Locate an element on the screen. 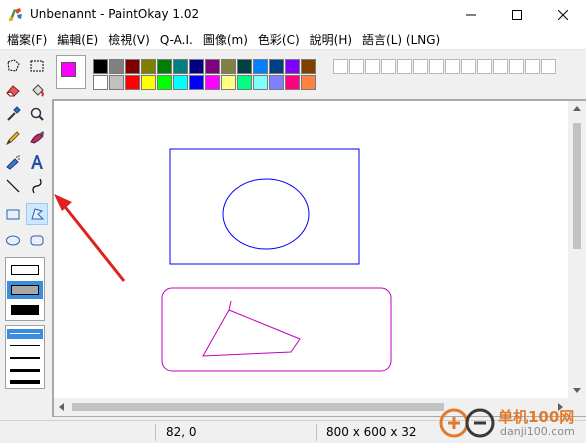 The width and height of the screenshot is (586, 443). magnifier-tool is located at coordinates (37, 114).